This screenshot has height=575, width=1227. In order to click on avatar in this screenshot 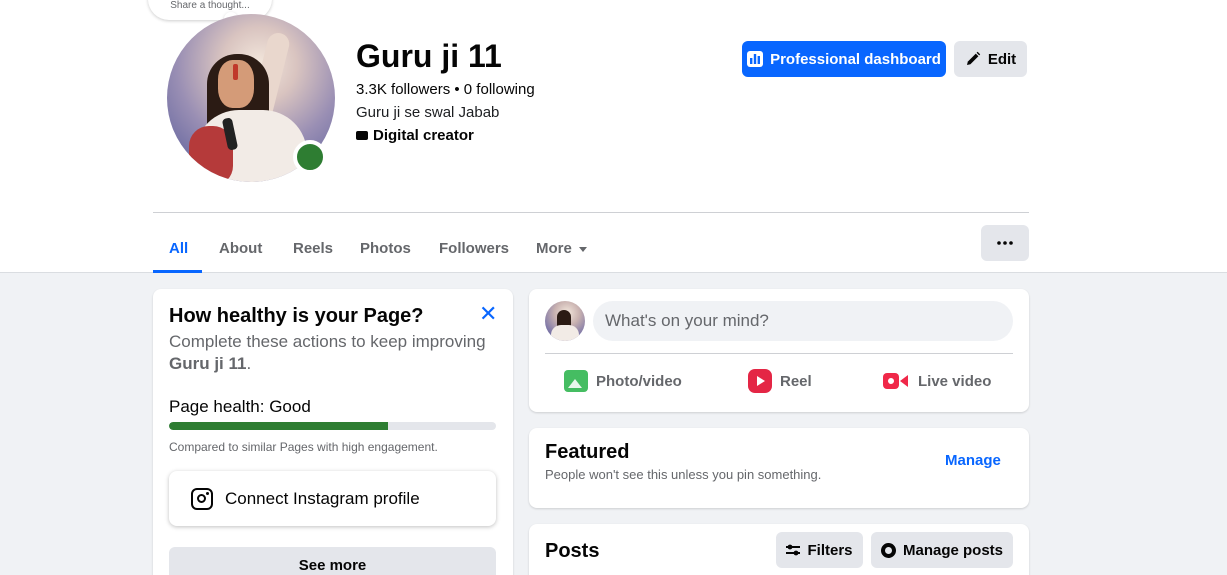, I will do `click(565, 321)`.